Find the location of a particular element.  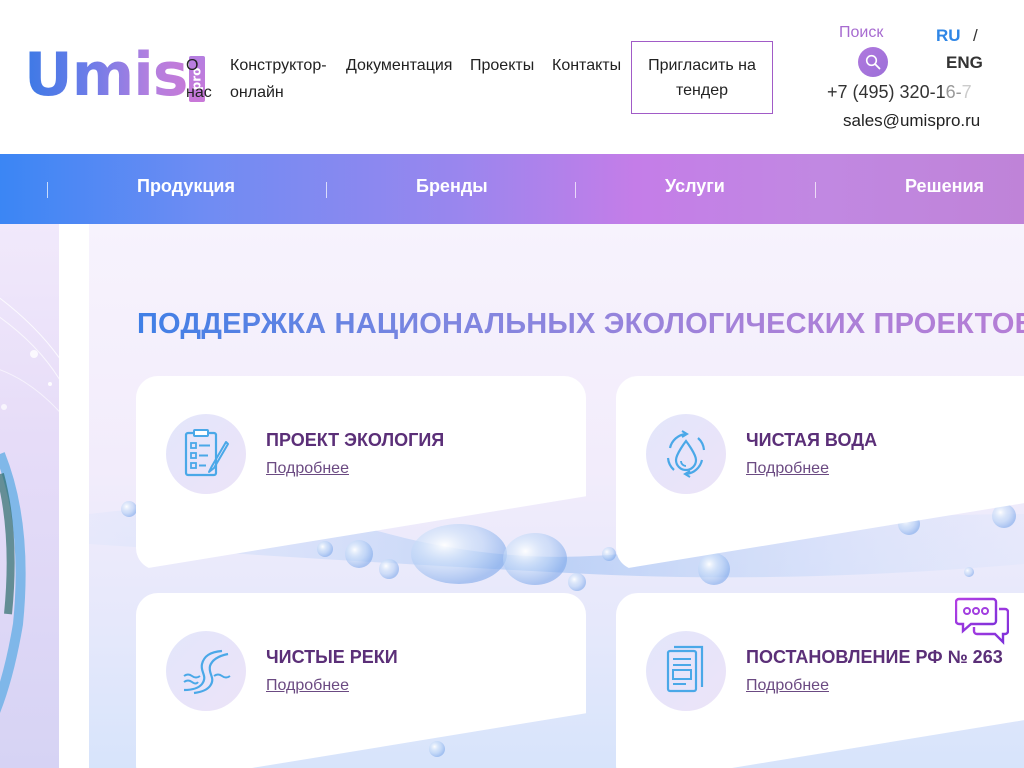

nav-documentation: Документация is located at coordinates (399, 65).